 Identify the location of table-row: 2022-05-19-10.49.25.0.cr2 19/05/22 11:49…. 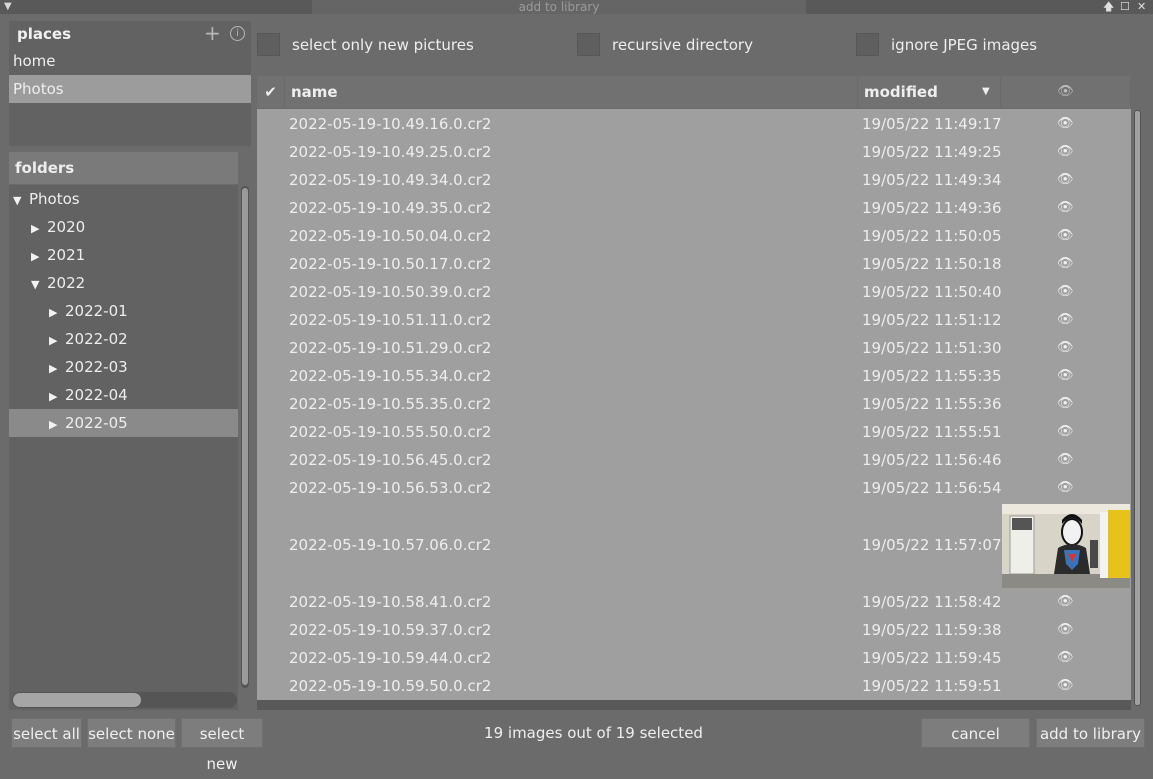
(694, 152).